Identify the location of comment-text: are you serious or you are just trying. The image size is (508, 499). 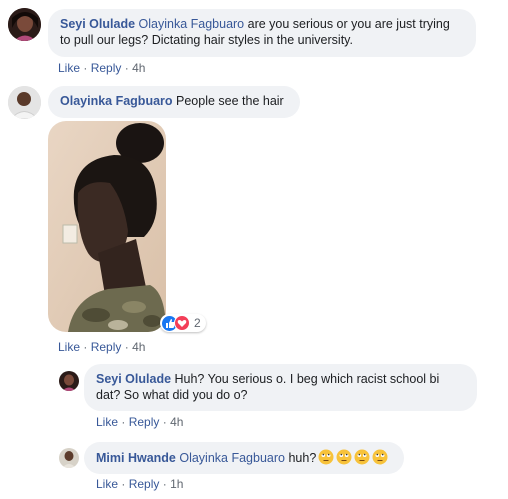
(347, 24).